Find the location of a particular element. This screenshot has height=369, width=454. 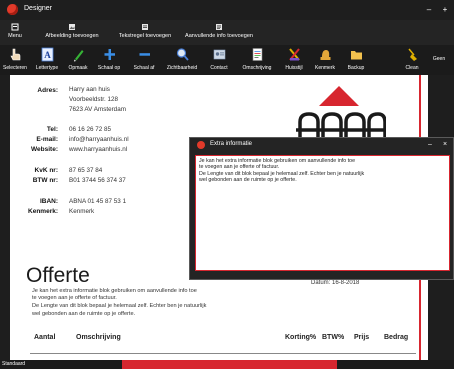

feature-button: Kenmerk is located at coordinates (325, 60).